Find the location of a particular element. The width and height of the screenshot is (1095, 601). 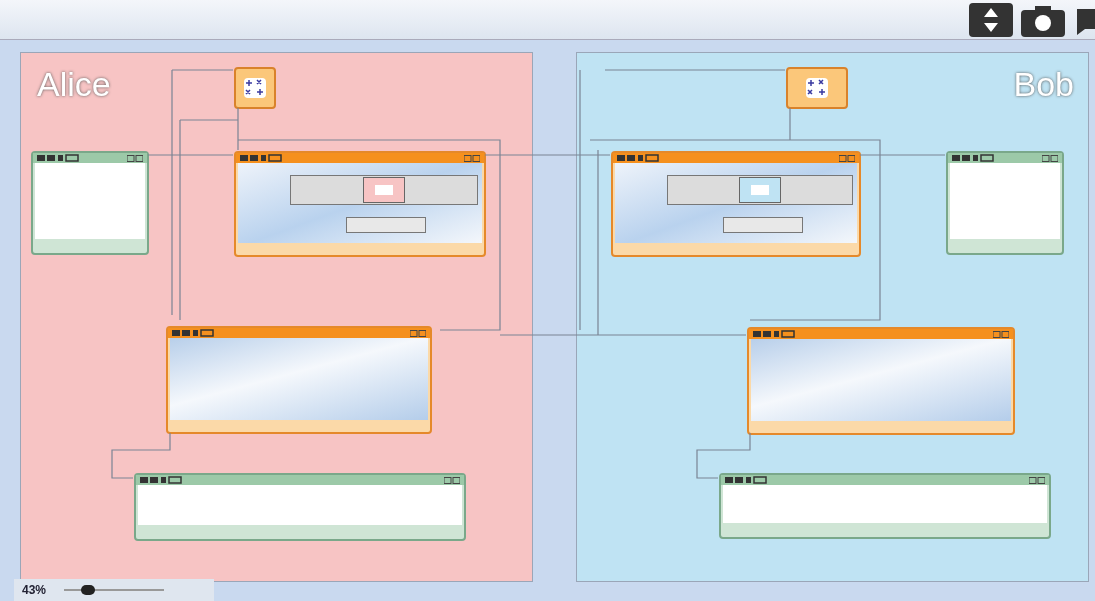

zoom-level: 43% is located at coordinates (34, 590).